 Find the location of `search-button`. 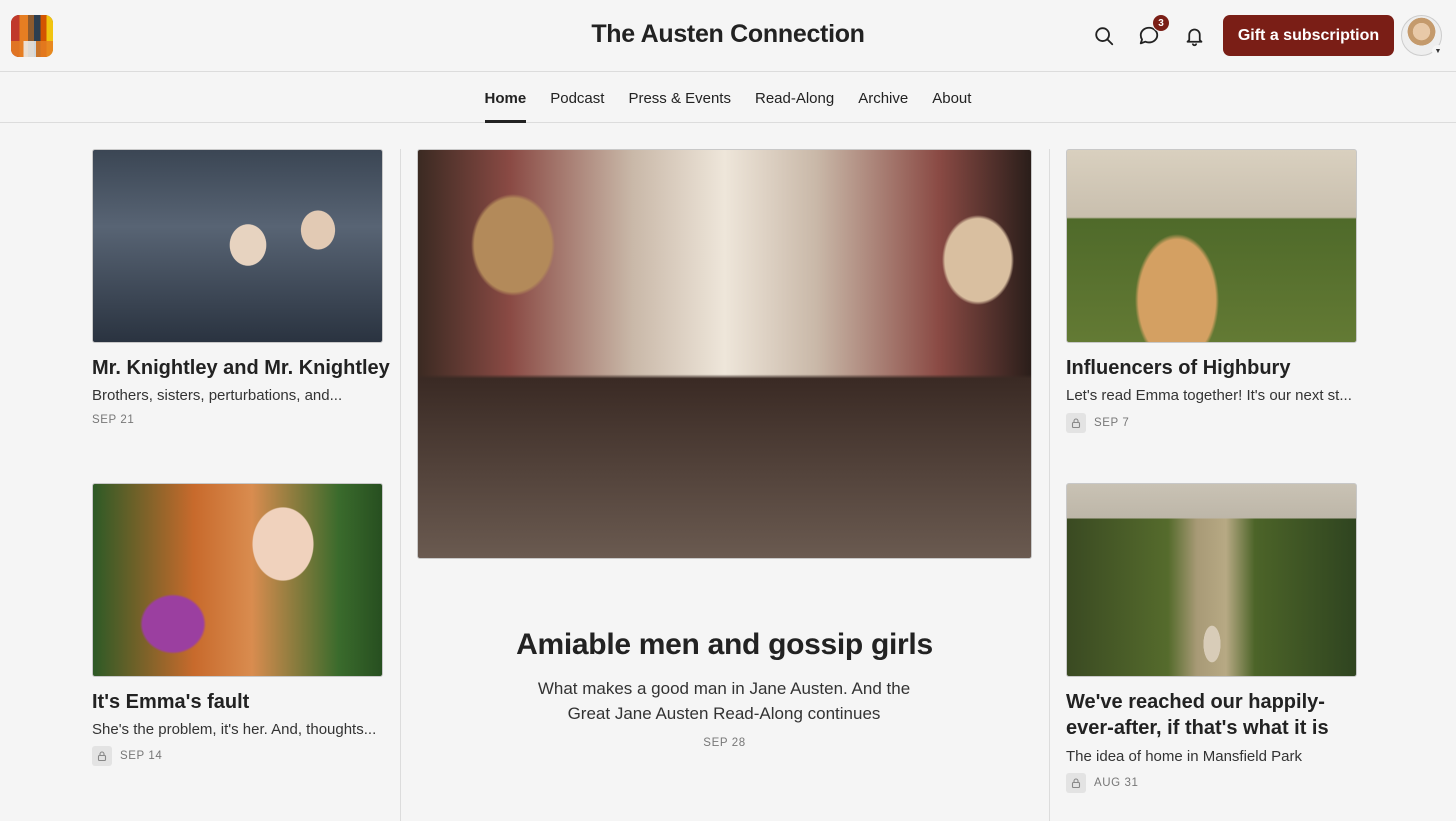

search-button is located at coordinates (1104, 36).